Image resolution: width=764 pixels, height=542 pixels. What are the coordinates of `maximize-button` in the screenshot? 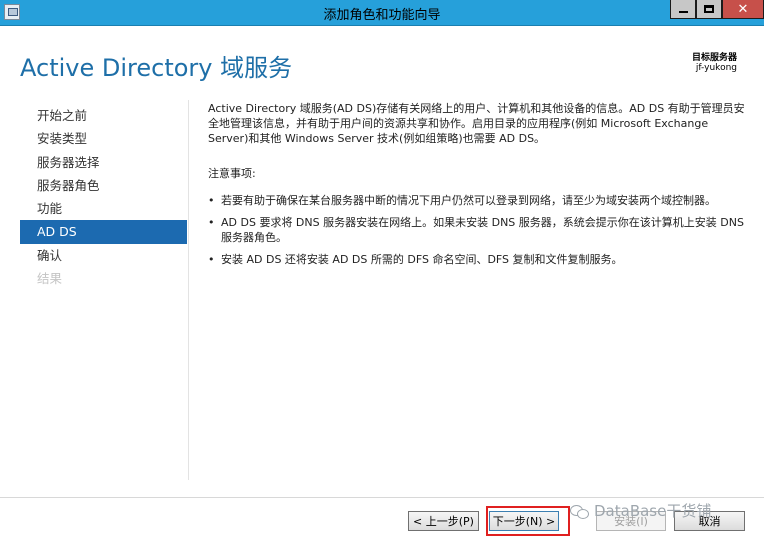 It's located at (709, 9).